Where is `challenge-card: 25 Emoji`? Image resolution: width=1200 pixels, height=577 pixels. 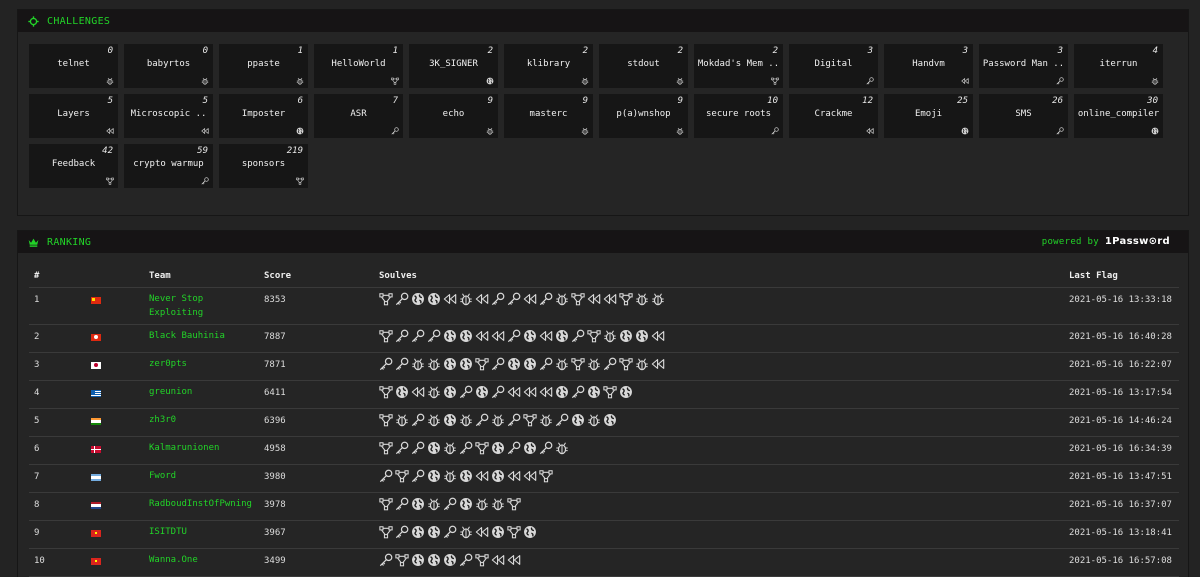
challenge-card: 25 Emoji is located at coordinates (928, 116).